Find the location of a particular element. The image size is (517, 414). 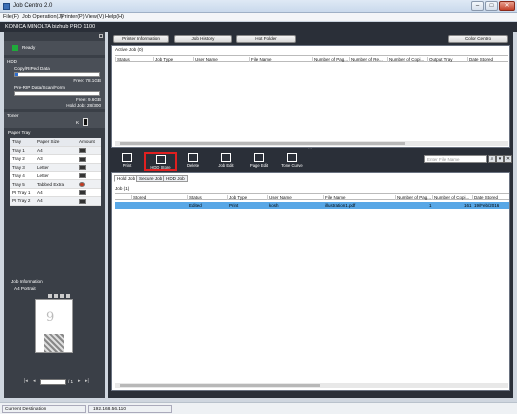

amount-header: Amount is located at coordinates (89, 142).